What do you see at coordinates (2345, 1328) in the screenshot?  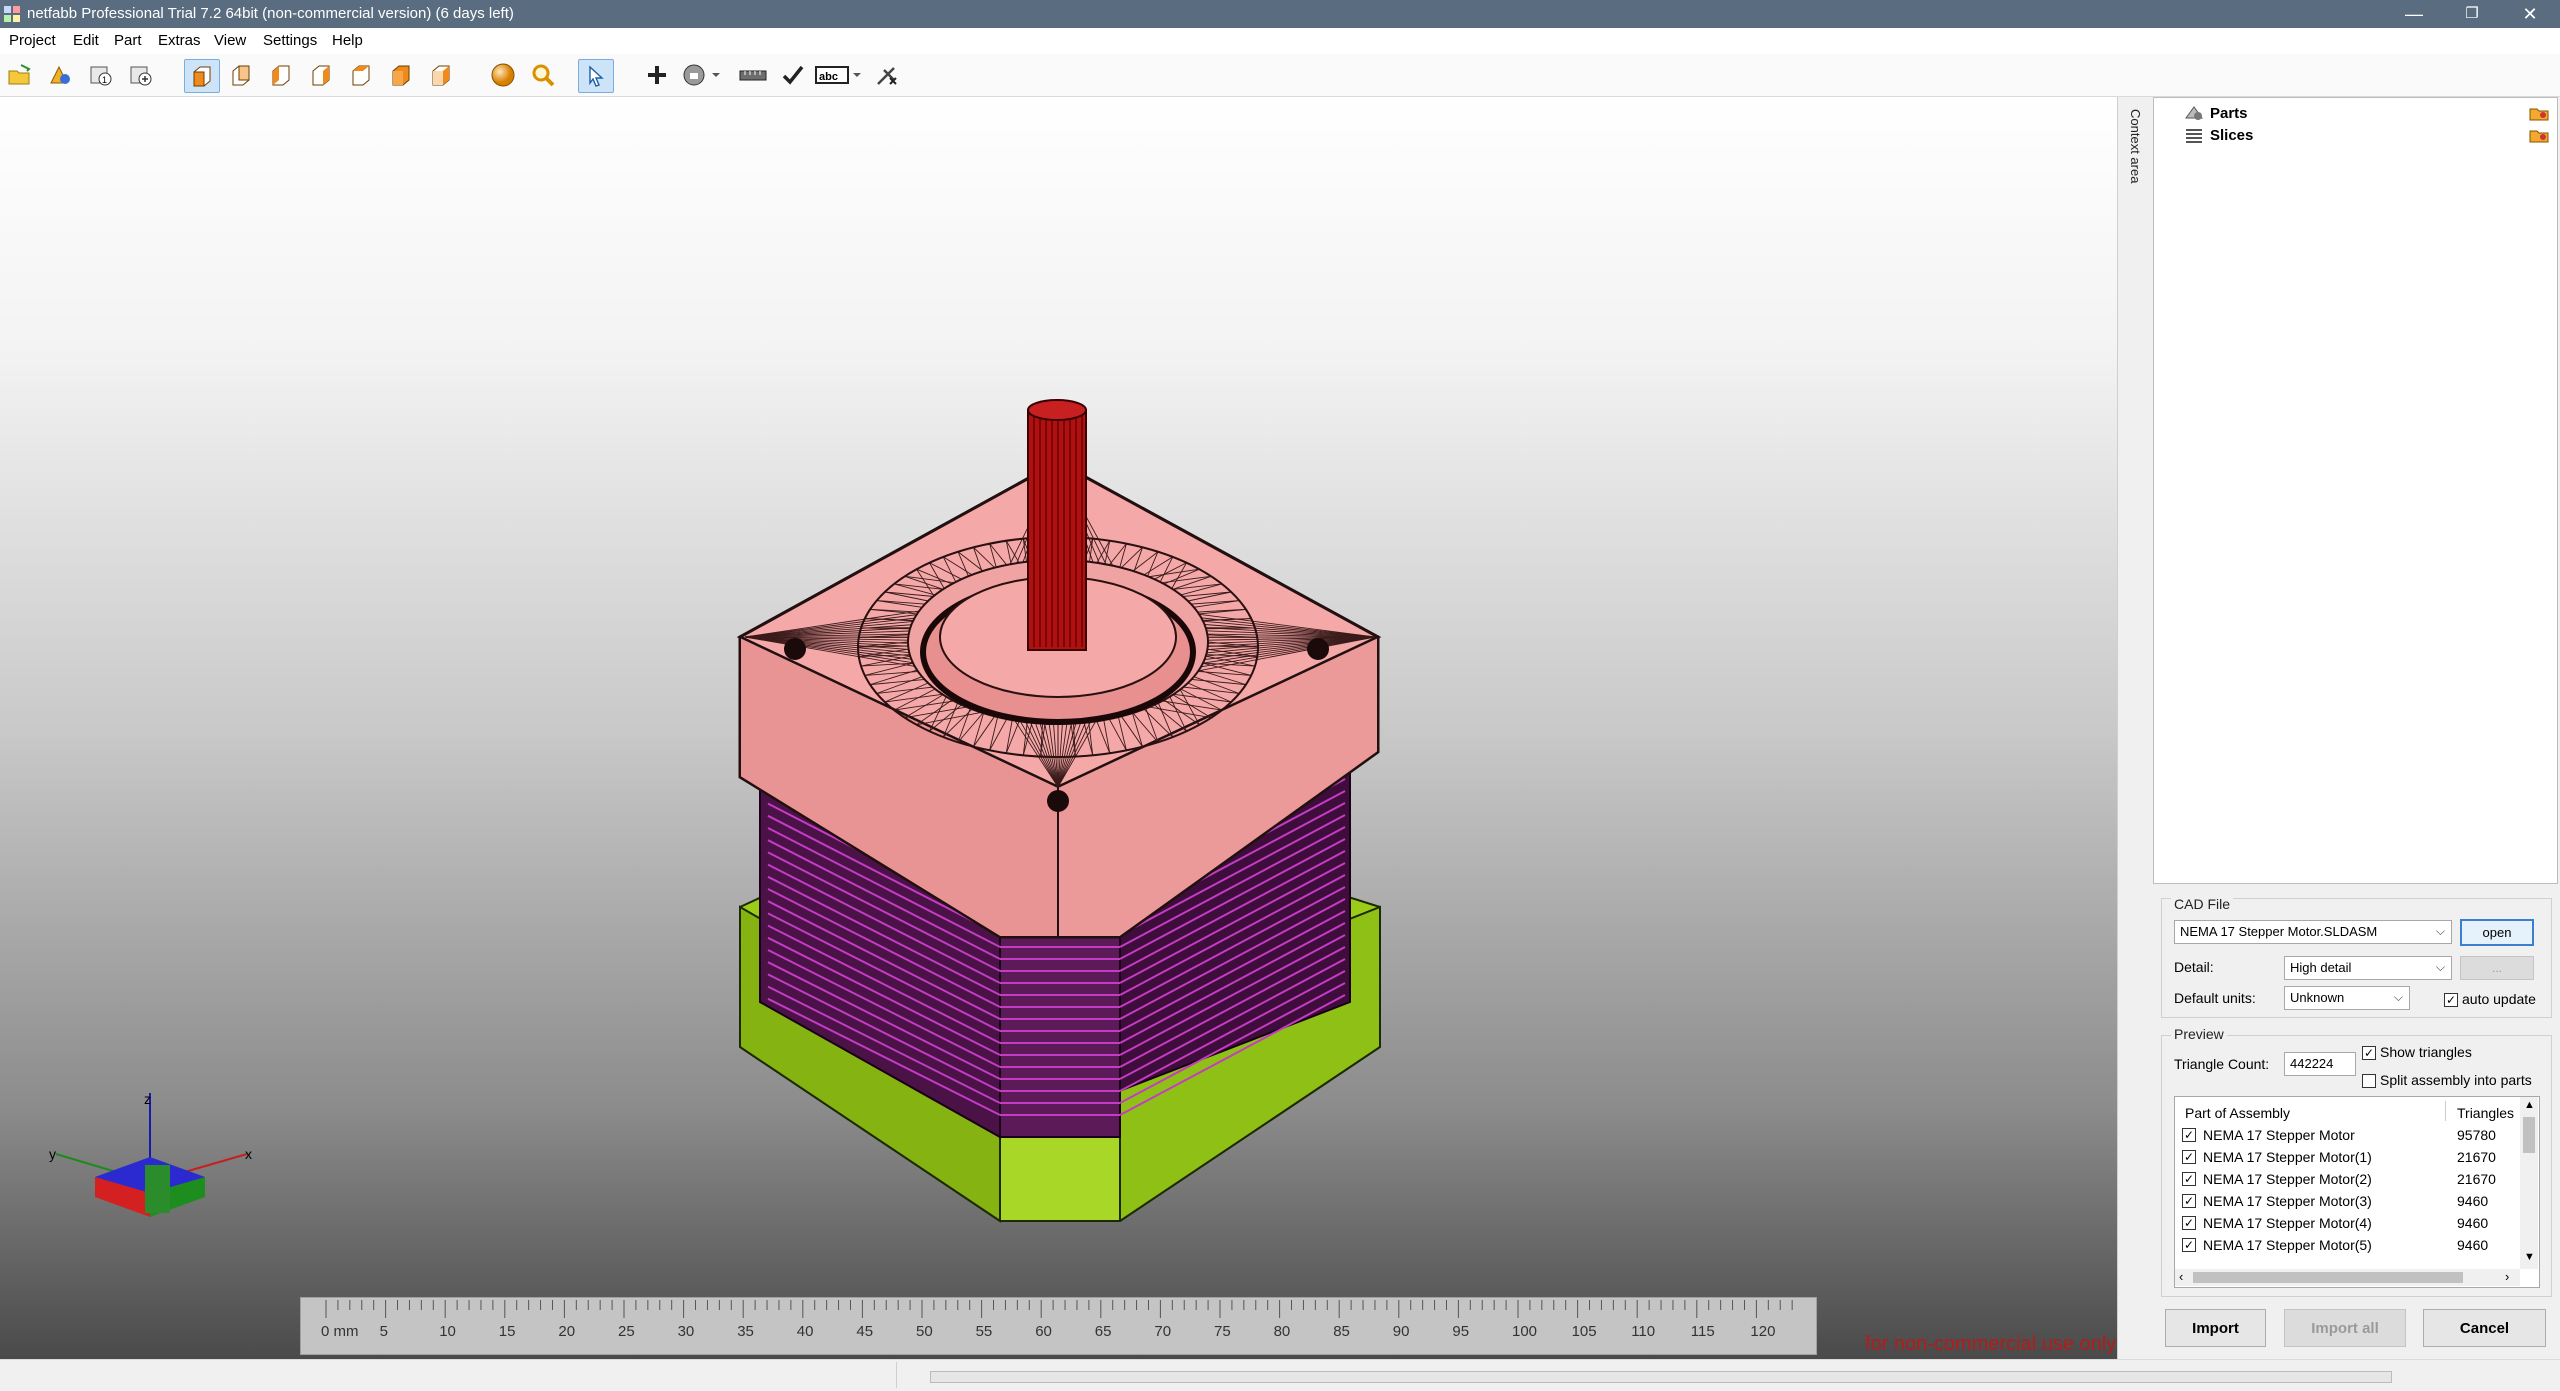 I see `import-all-button: Import all` at bounding box center [2345, 1328].